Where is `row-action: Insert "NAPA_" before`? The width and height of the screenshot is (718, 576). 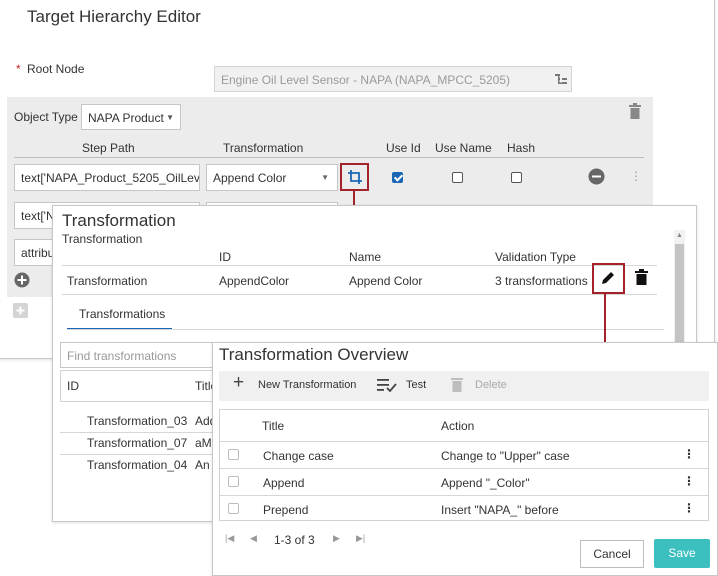 row-action: Insert "NAPA_" before is located at coordinates (500, 510).